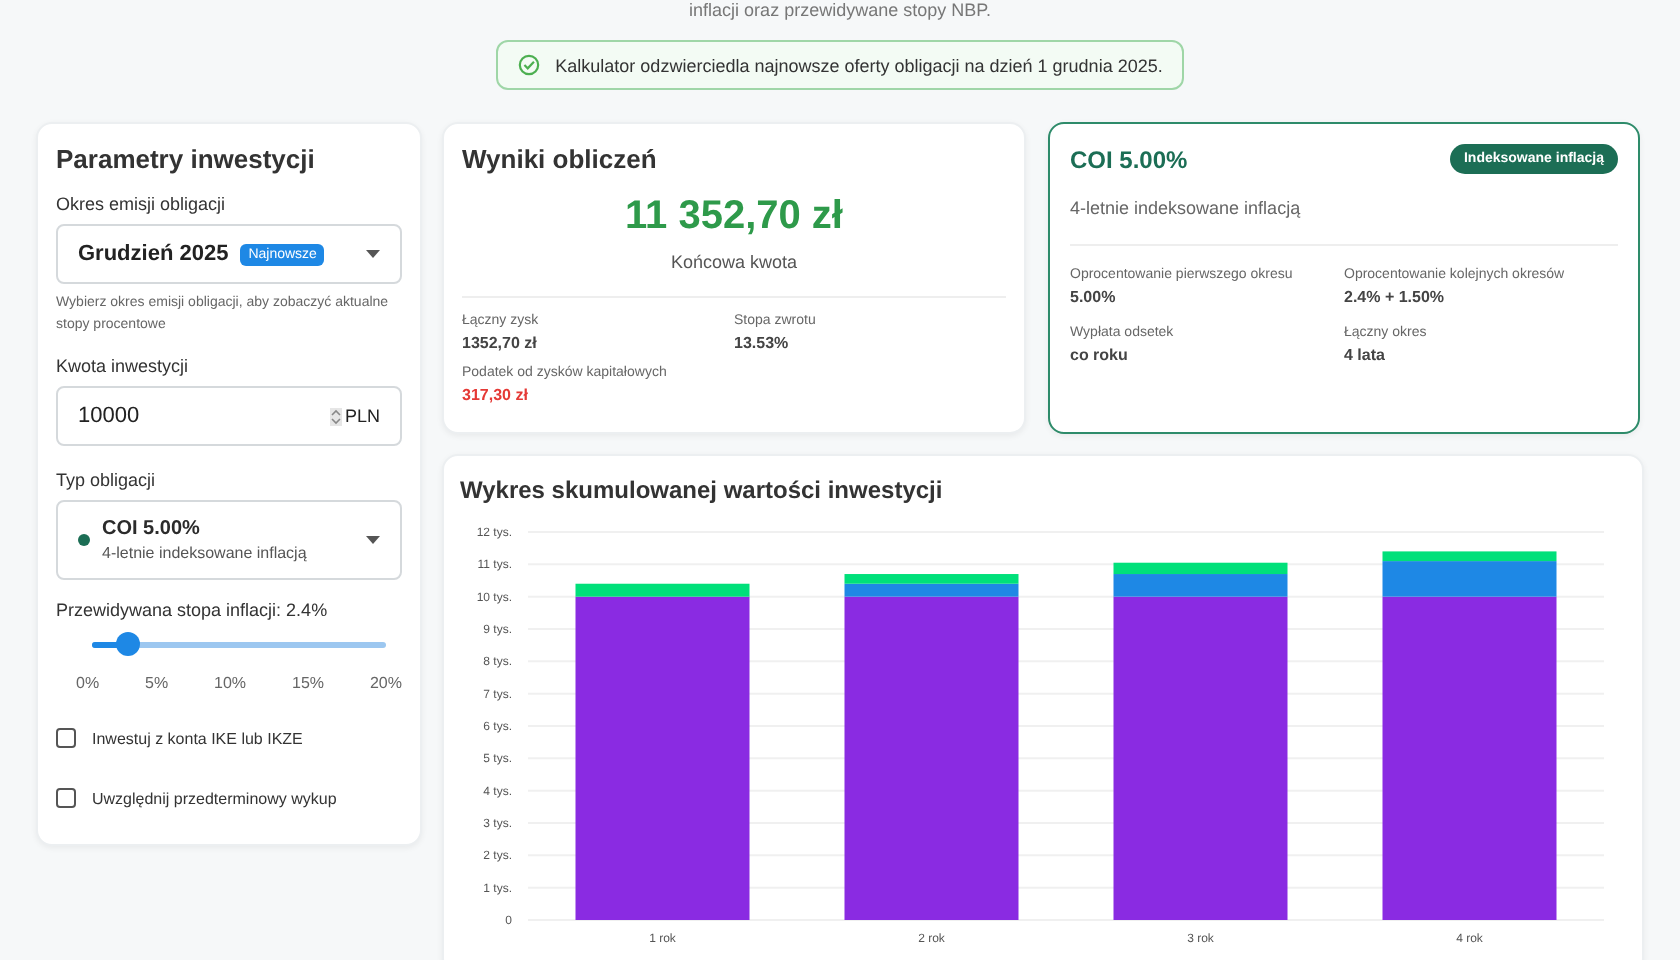  What do you see at coordinates (560, 159) in the screenshot?
I see `section-title: Wyniki obliczeń` at bounding box center [560, 159].